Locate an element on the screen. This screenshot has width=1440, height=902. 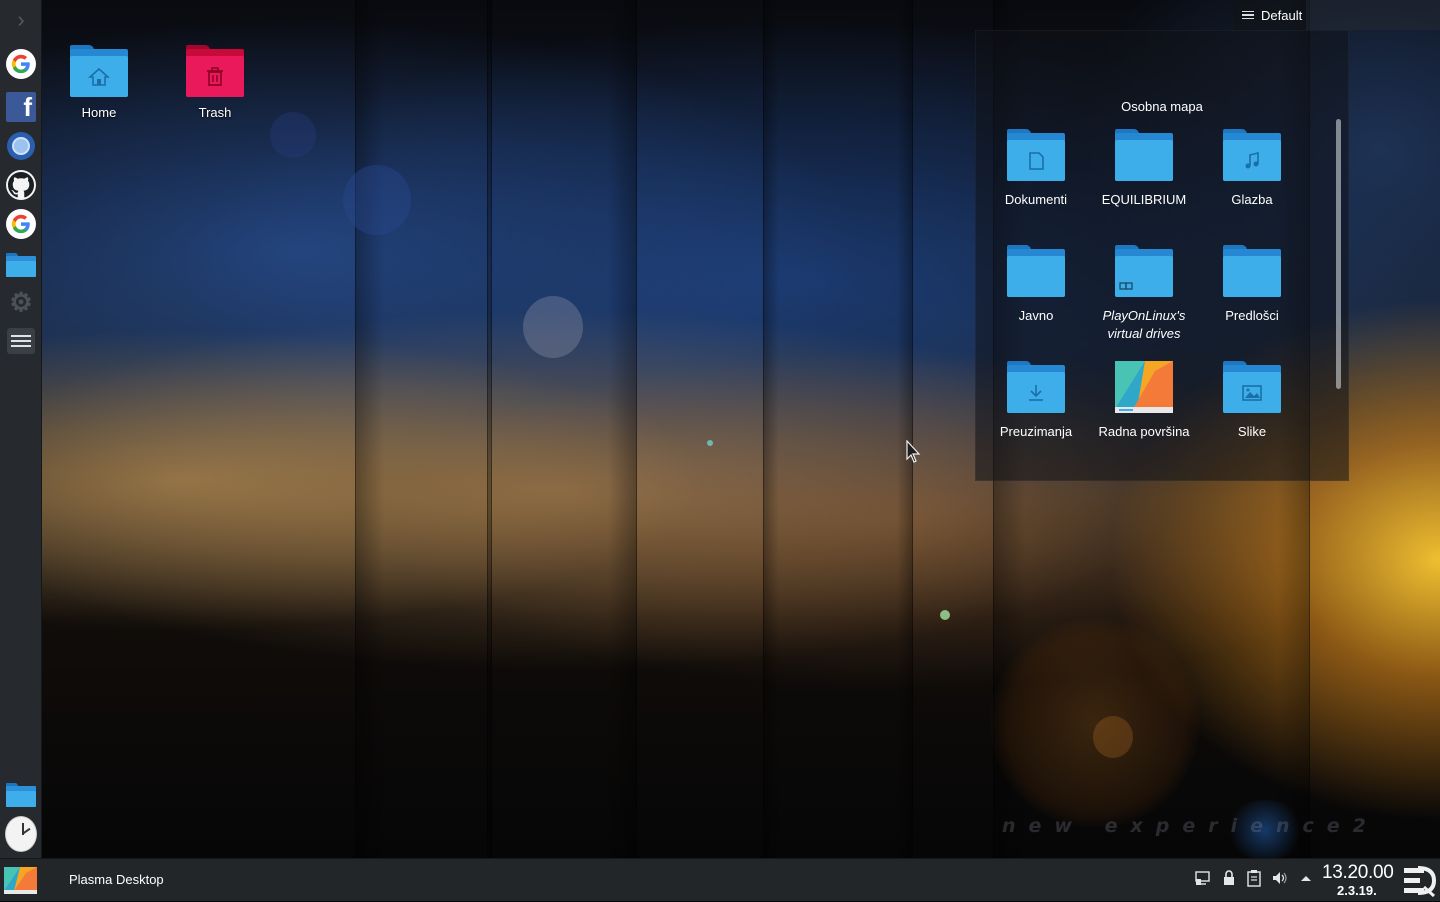
settings-icon is located at coordinates (21, 341).